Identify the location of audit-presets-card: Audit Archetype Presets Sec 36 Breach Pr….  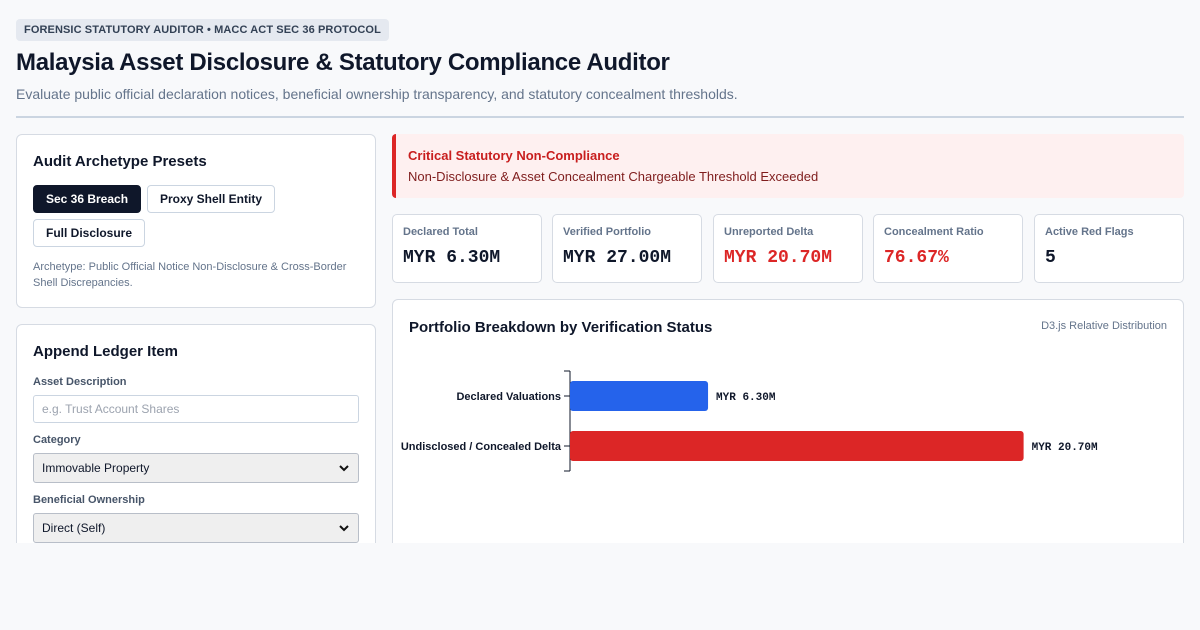
(196, 221).